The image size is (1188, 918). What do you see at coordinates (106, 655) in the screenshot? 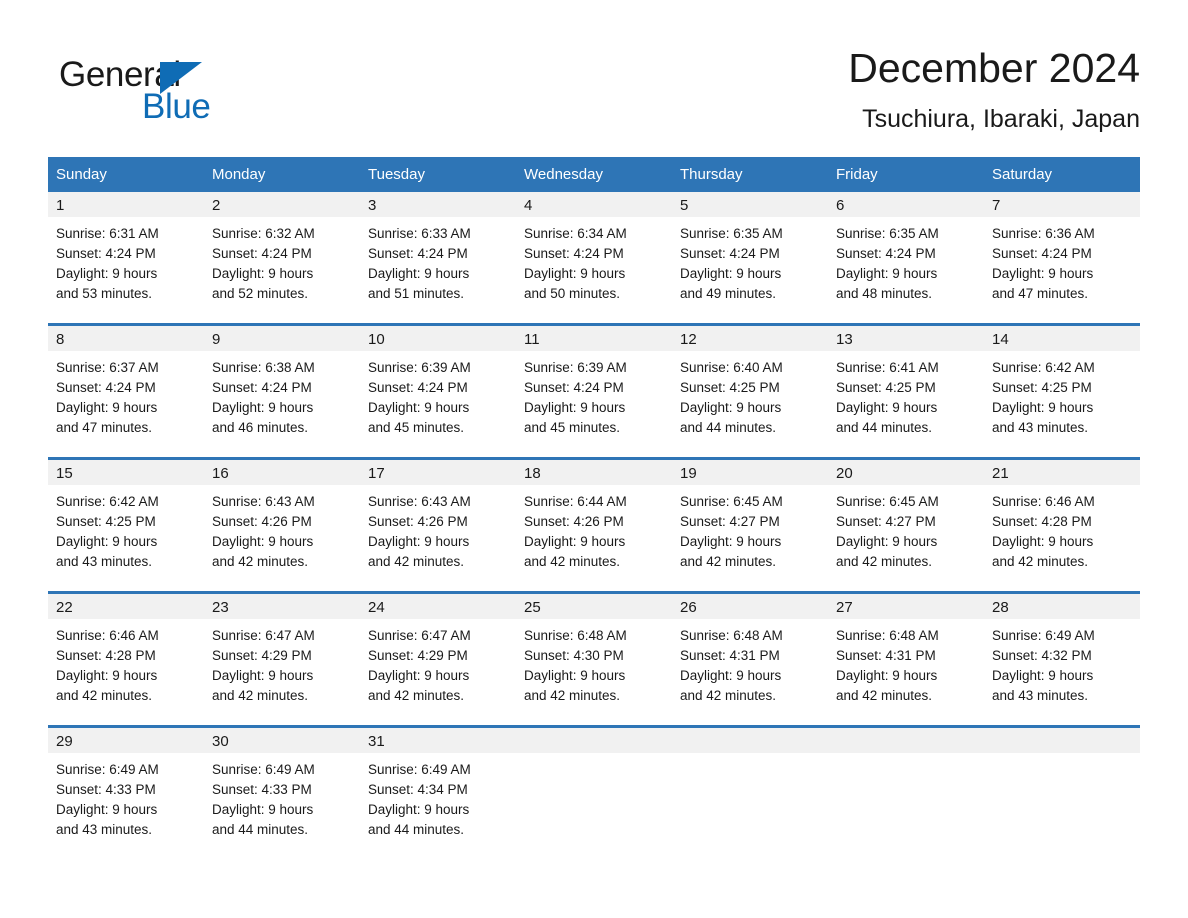
I see `sunset-text: Sunset: 4:28 PM` at bounding box center [106, 655].